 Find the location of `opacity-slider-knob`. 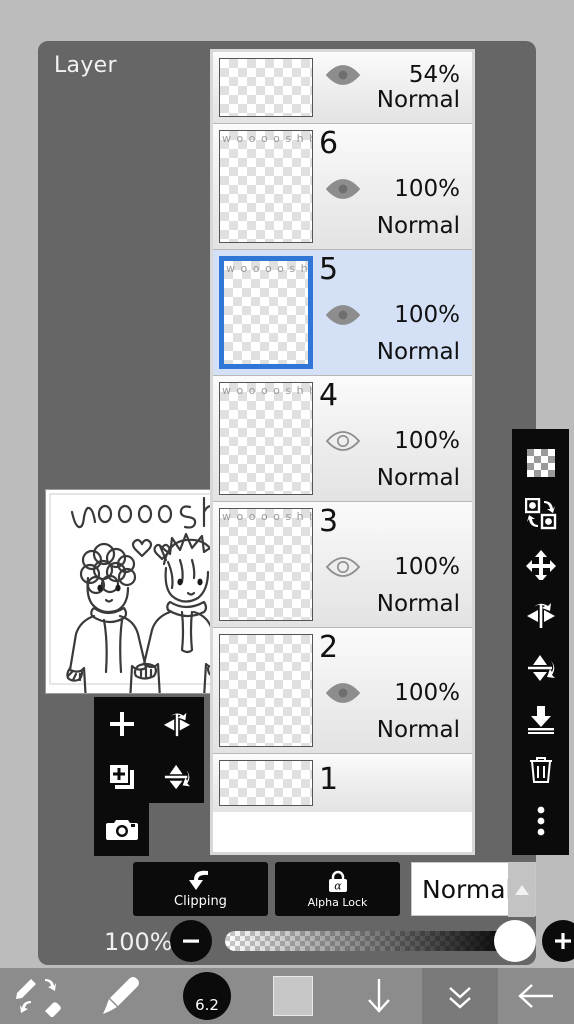

opacity-slider-knob is located at coordinates (515, 941).